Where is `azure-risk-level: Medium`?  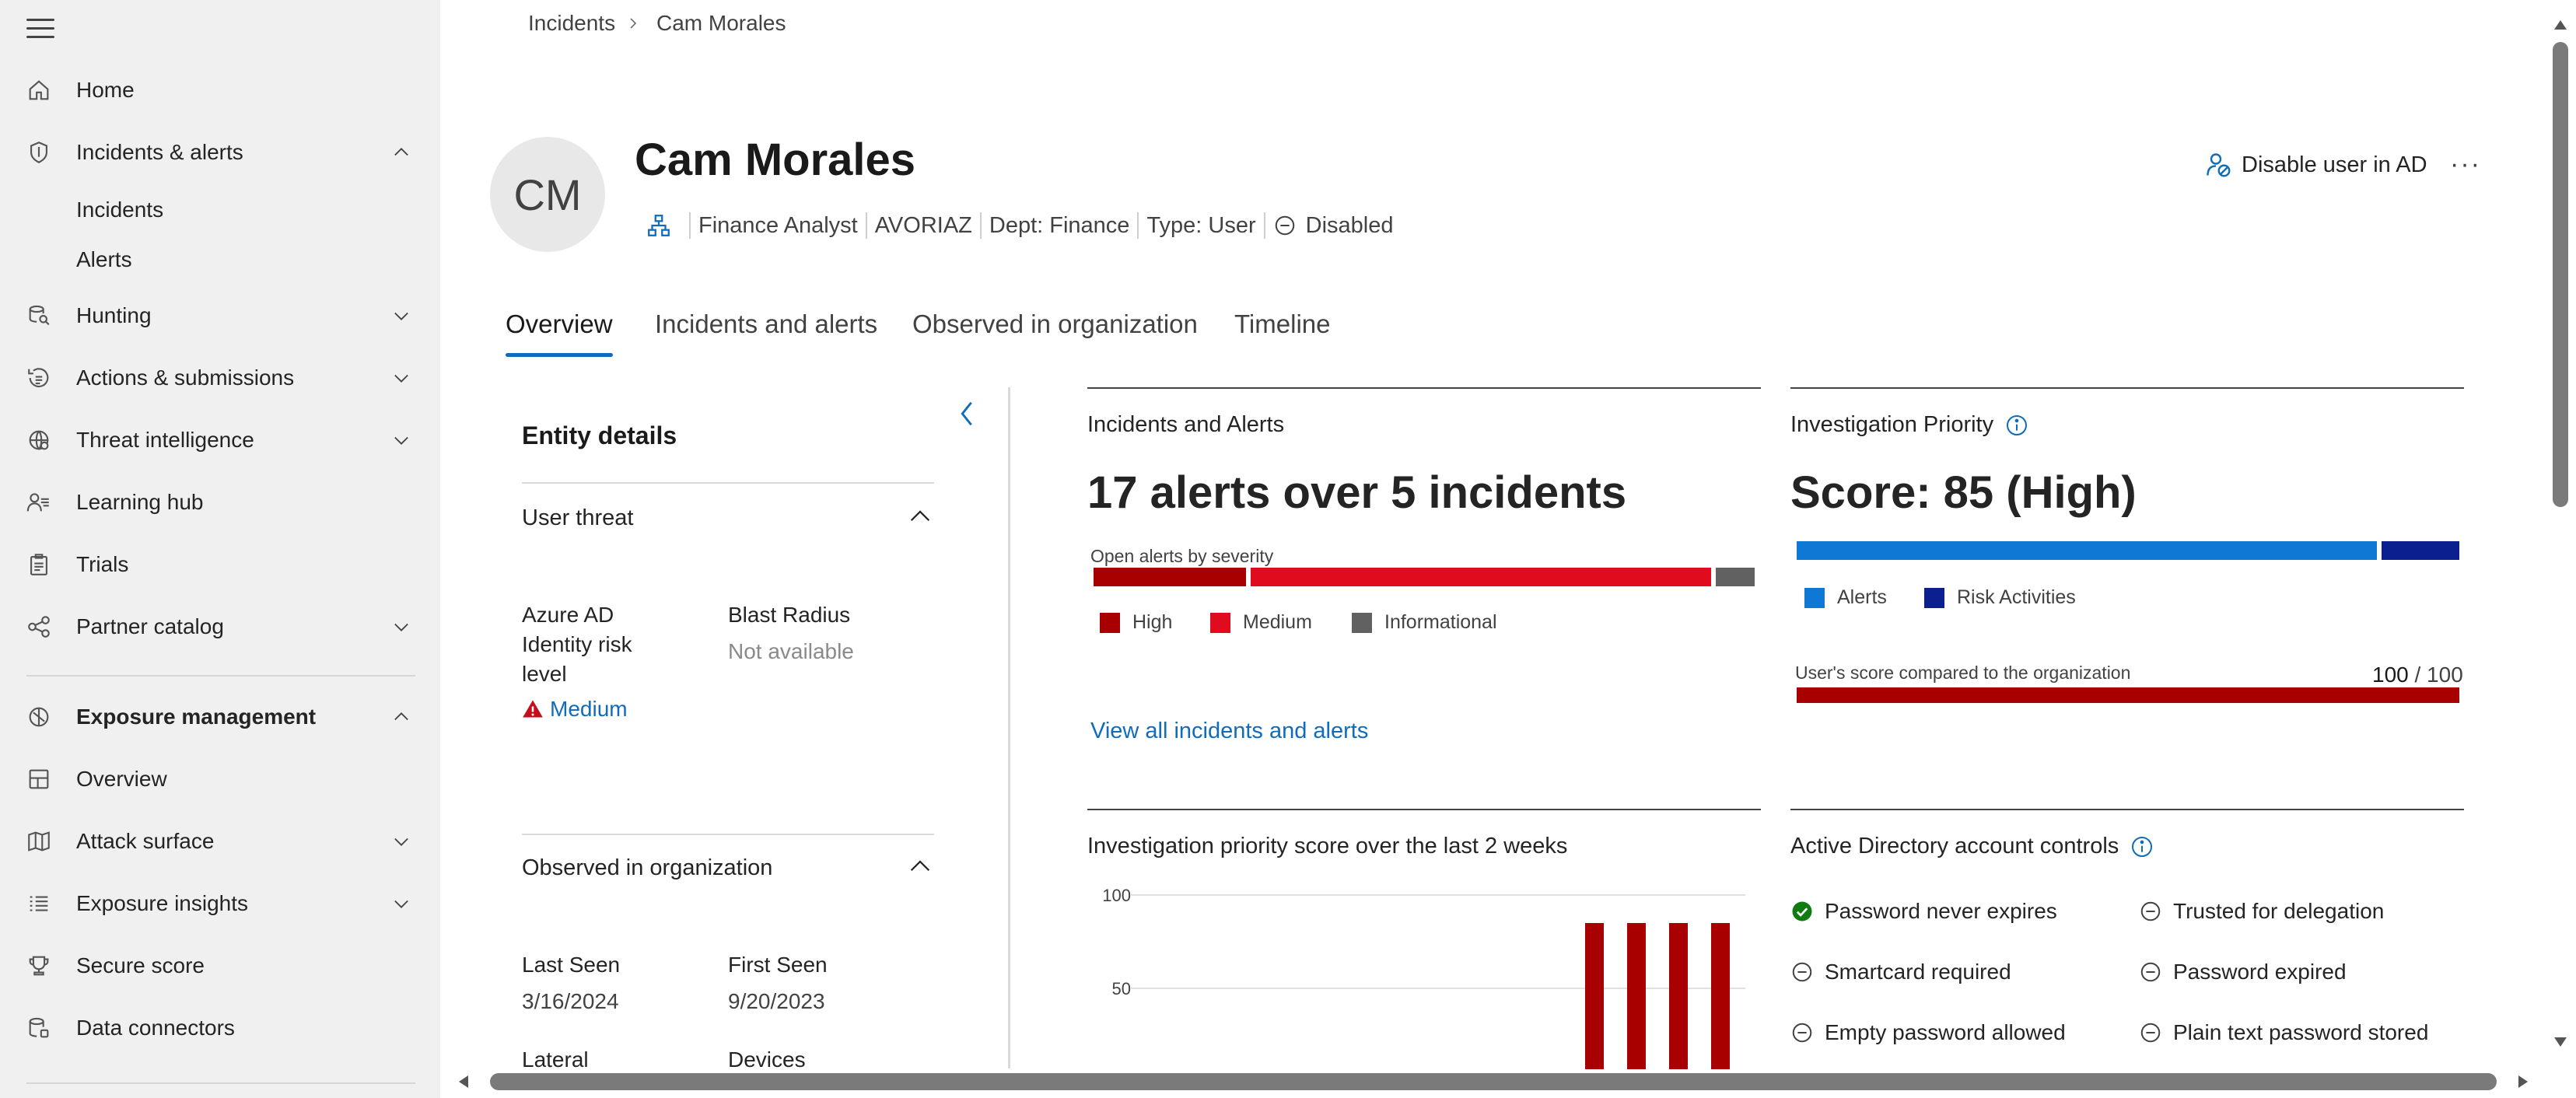
azure-risk-level: Medium is located at coordinates (589, 709).